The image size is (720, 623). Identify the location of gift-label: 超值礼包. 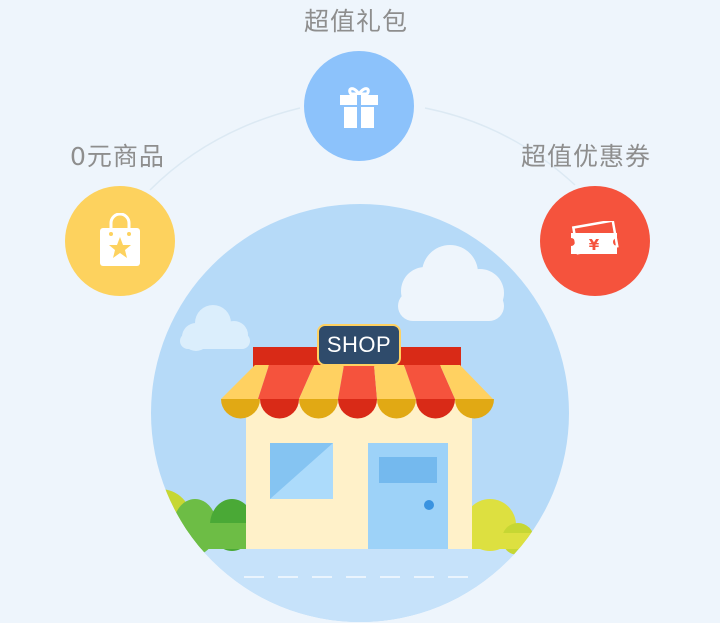
(356, 21).